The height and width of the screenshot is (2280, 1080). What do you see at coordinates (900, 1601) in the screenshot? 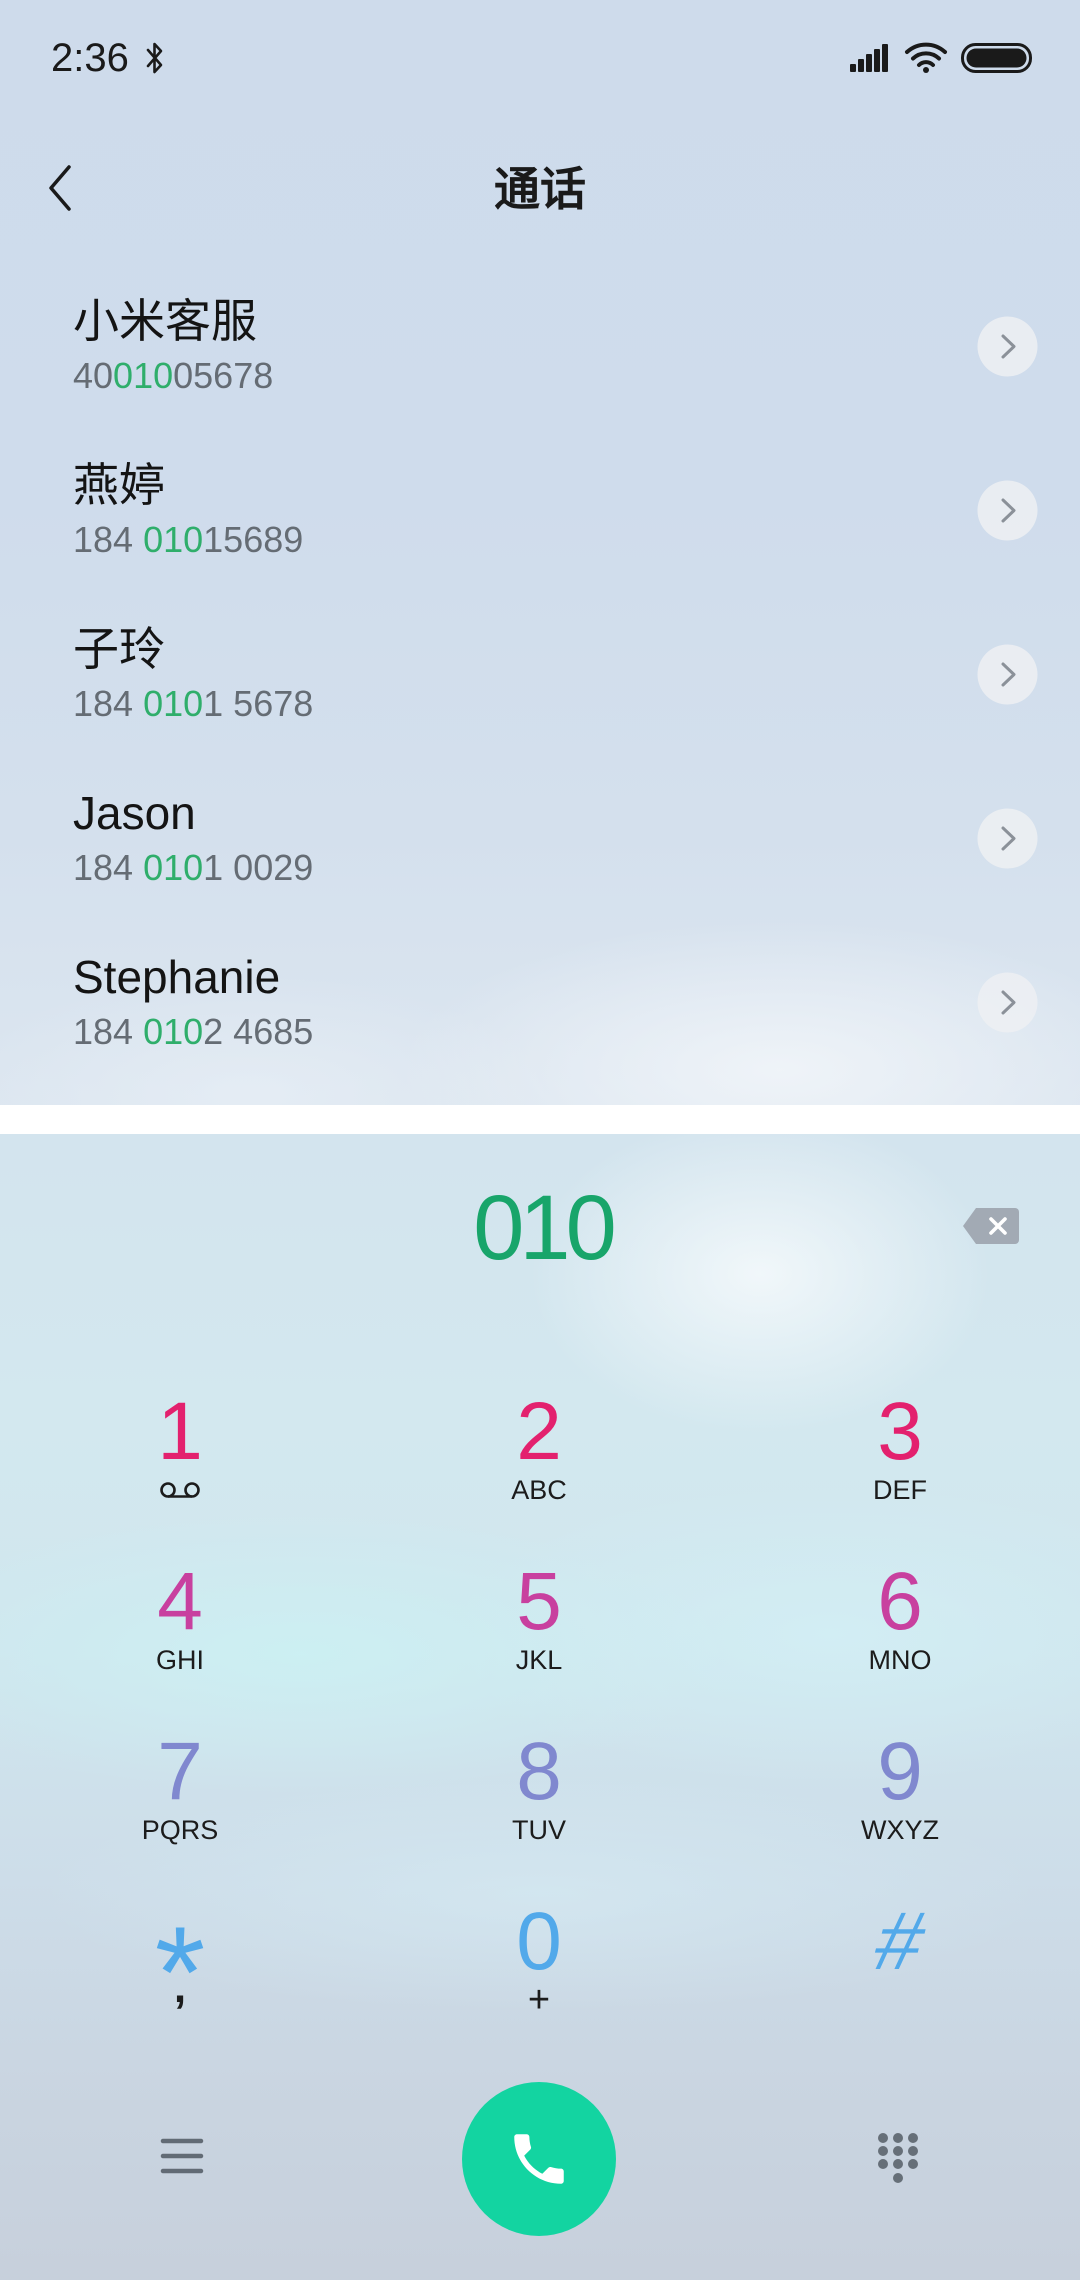
I see `key-digit: 6` at bounding box center [900, 1601].